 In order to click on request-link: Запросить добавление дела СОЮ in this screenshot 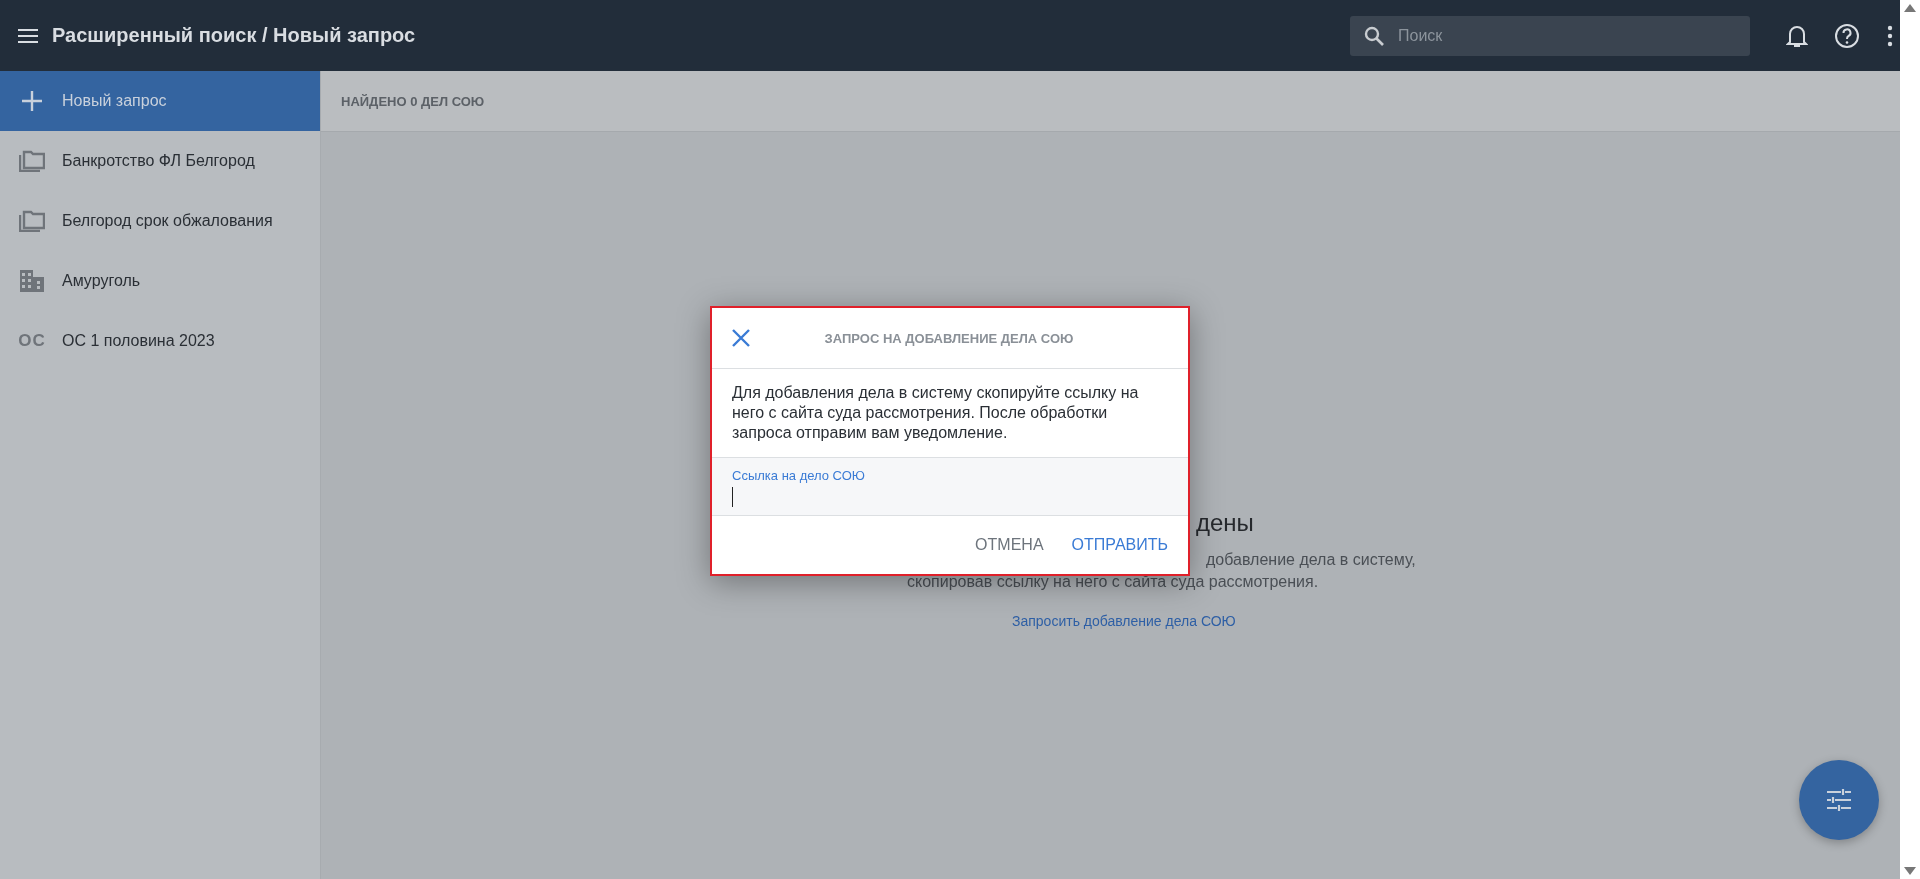, I will do `click(1124, 621)`.